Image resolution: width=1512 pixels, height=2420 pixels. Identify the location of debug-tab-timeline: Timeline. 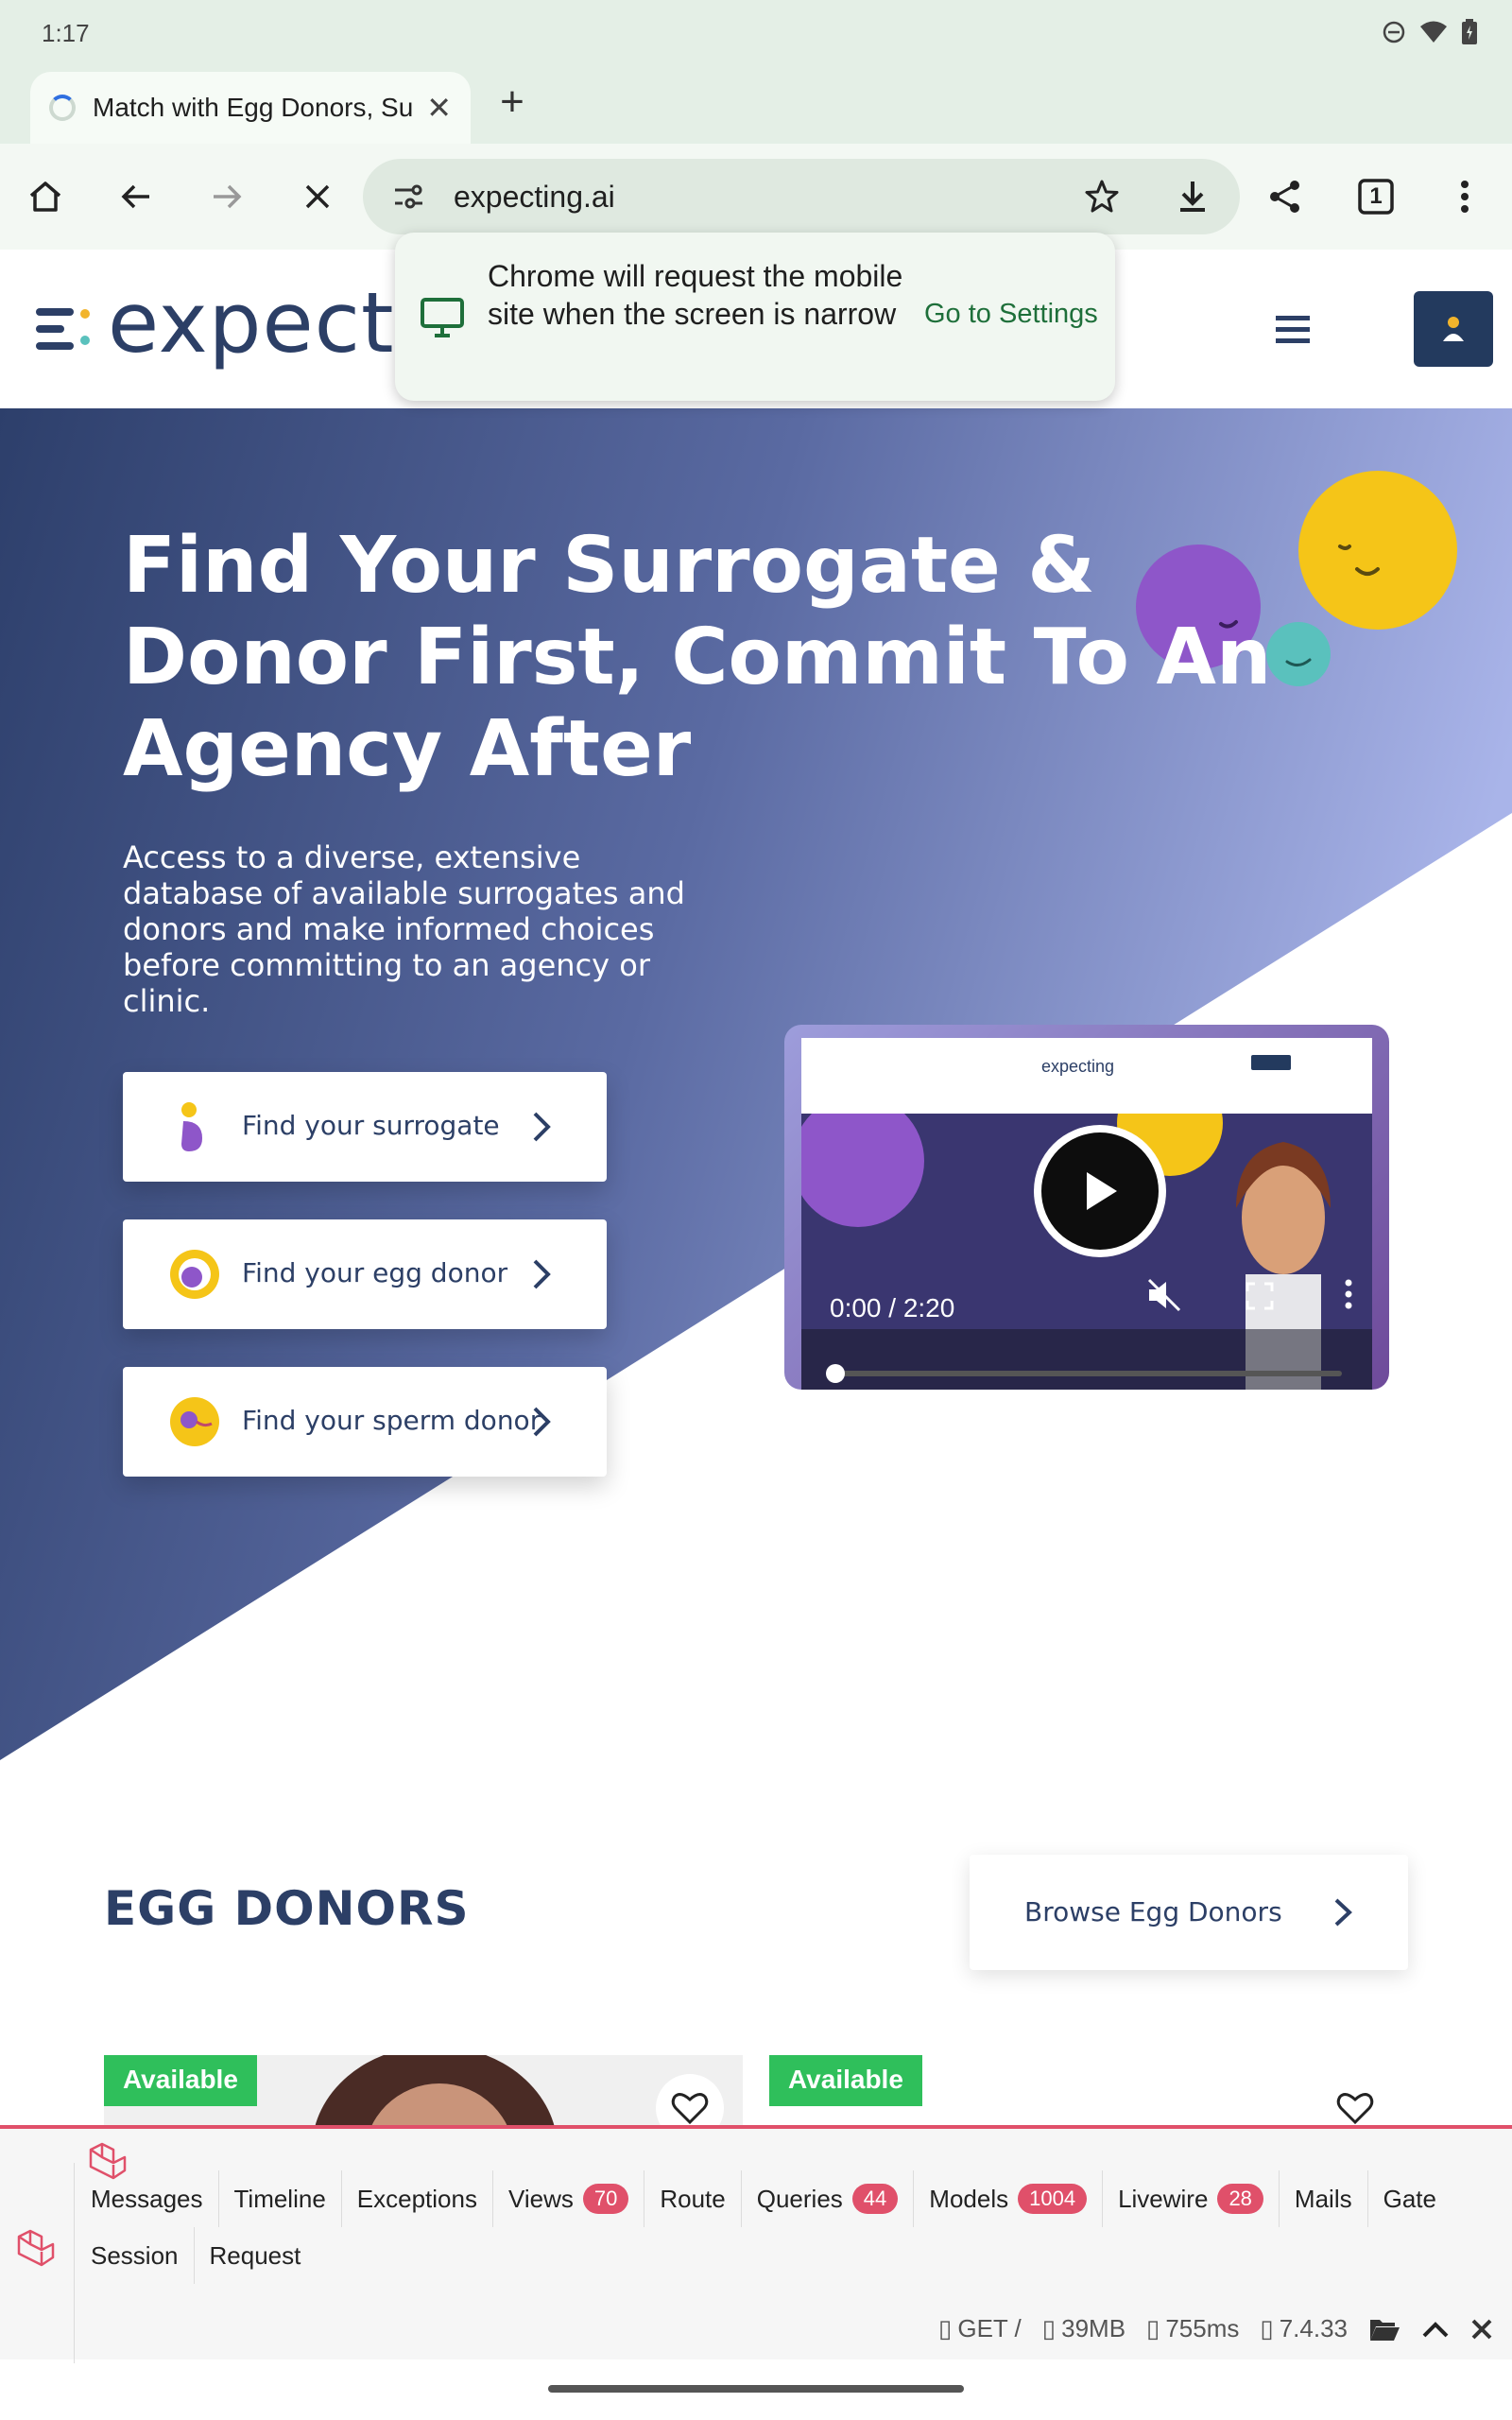
(280, 2198).